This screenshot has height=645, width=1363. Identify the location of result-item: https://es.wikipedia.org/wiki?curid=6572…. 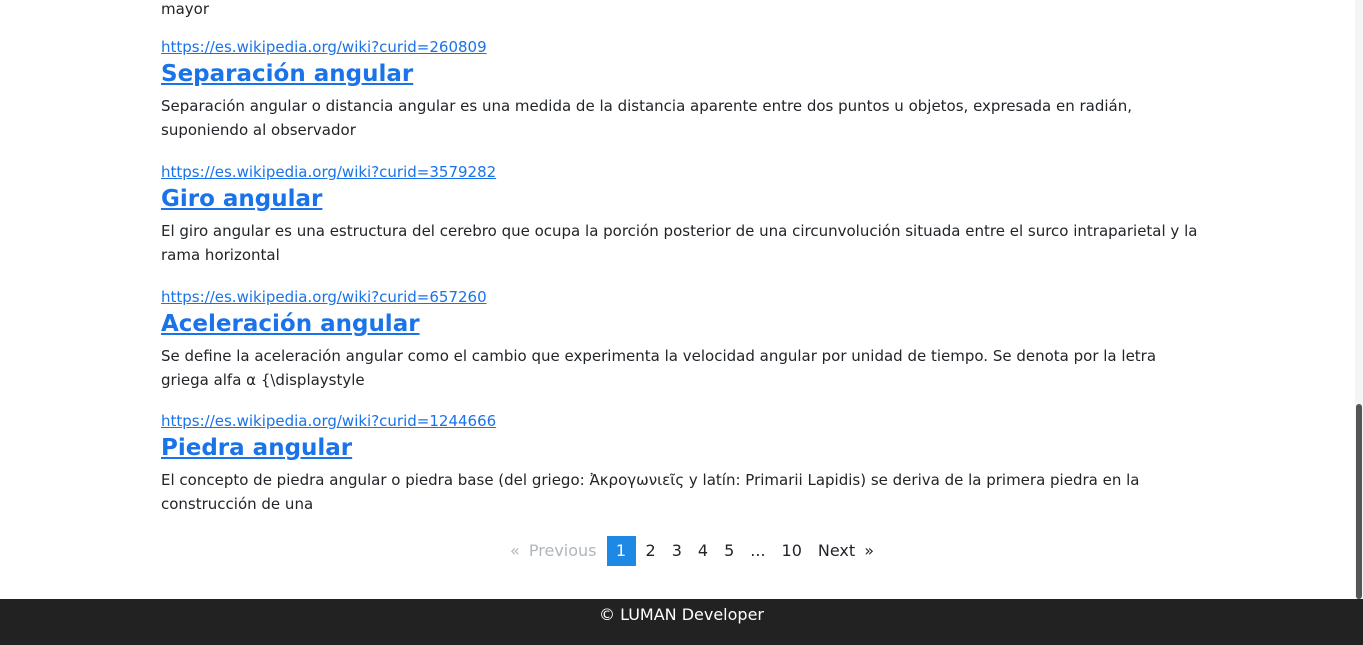
(683, 340).